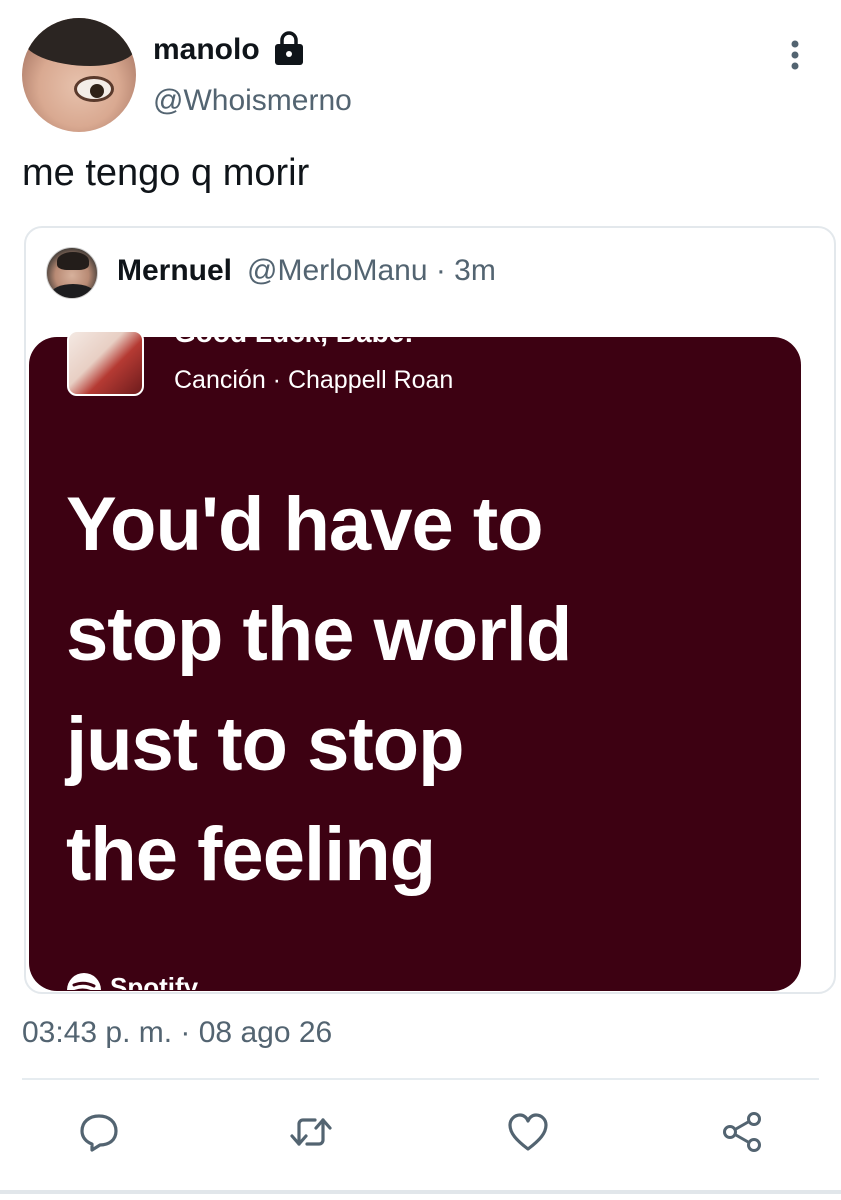 This screenshot has width=841, height=1200. I want to click on song-title-clipped: Good Luck, Babe!, so click(324, 340).